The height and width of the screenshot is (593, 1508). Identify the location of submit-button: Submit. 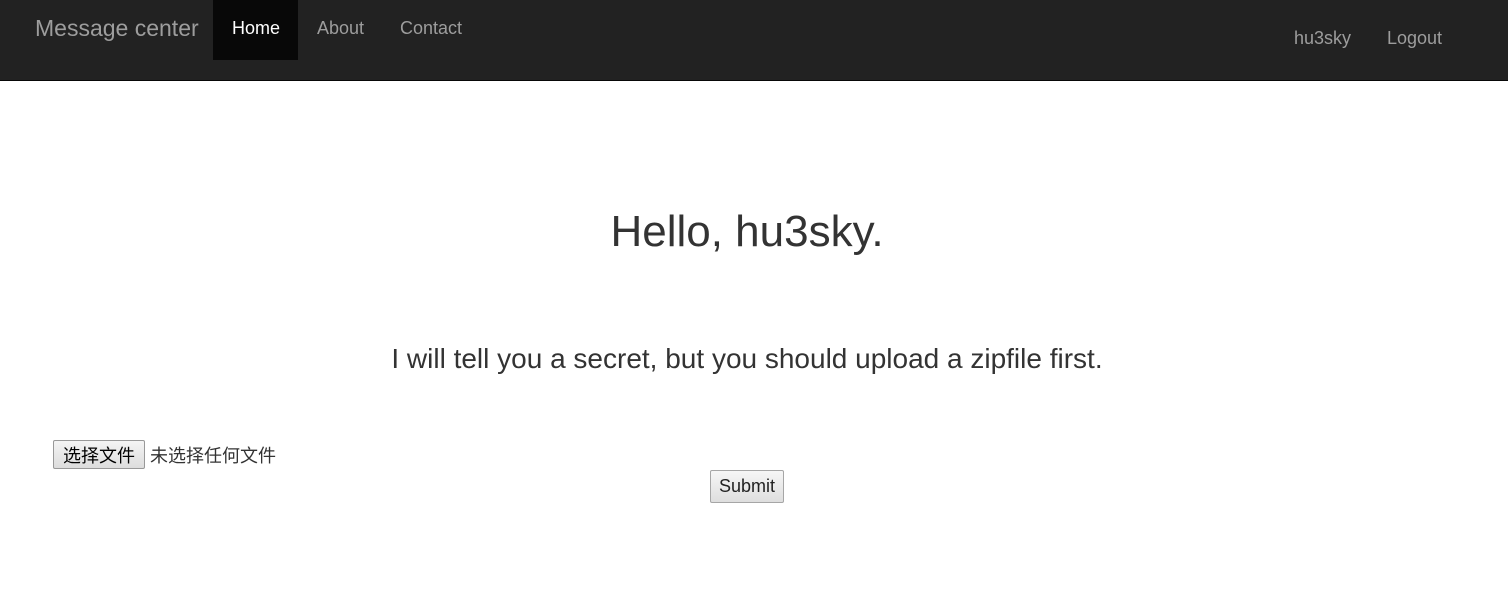
(747, 486).